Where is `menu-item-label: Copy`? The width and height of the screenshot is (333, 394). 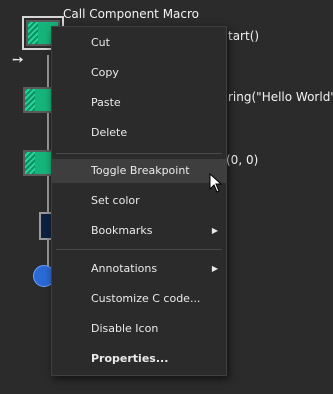 menu-item-label: Copy is located at coordinates (105, 72).